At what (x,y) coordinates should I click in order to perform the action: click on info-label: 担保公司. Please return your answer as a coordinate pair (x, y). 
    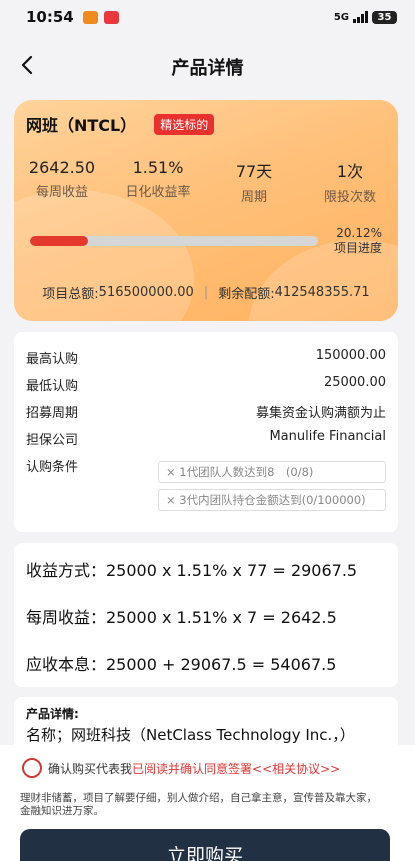
    Looking at the image, I should click on (52, 440).